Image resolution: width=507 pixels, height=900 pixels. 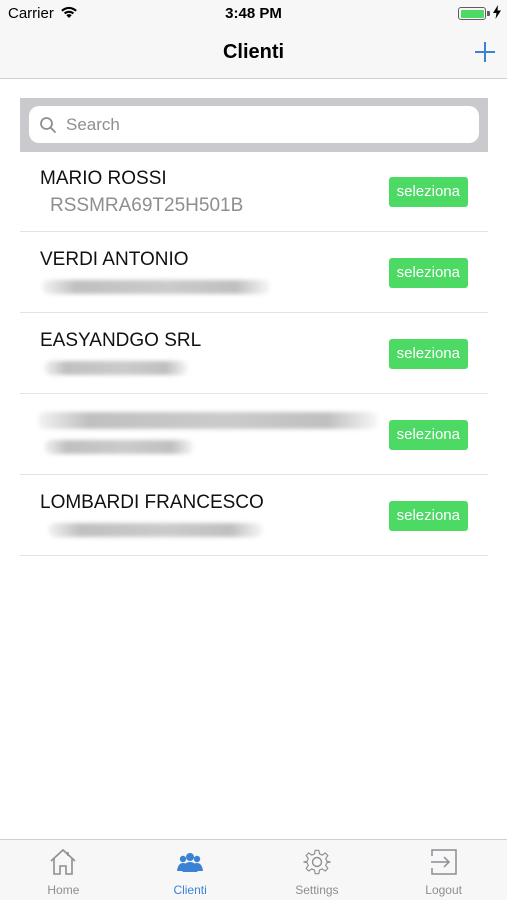 I want to click on client-row: VERDI ANTONIO seleziona, so click(x=254, y=272).